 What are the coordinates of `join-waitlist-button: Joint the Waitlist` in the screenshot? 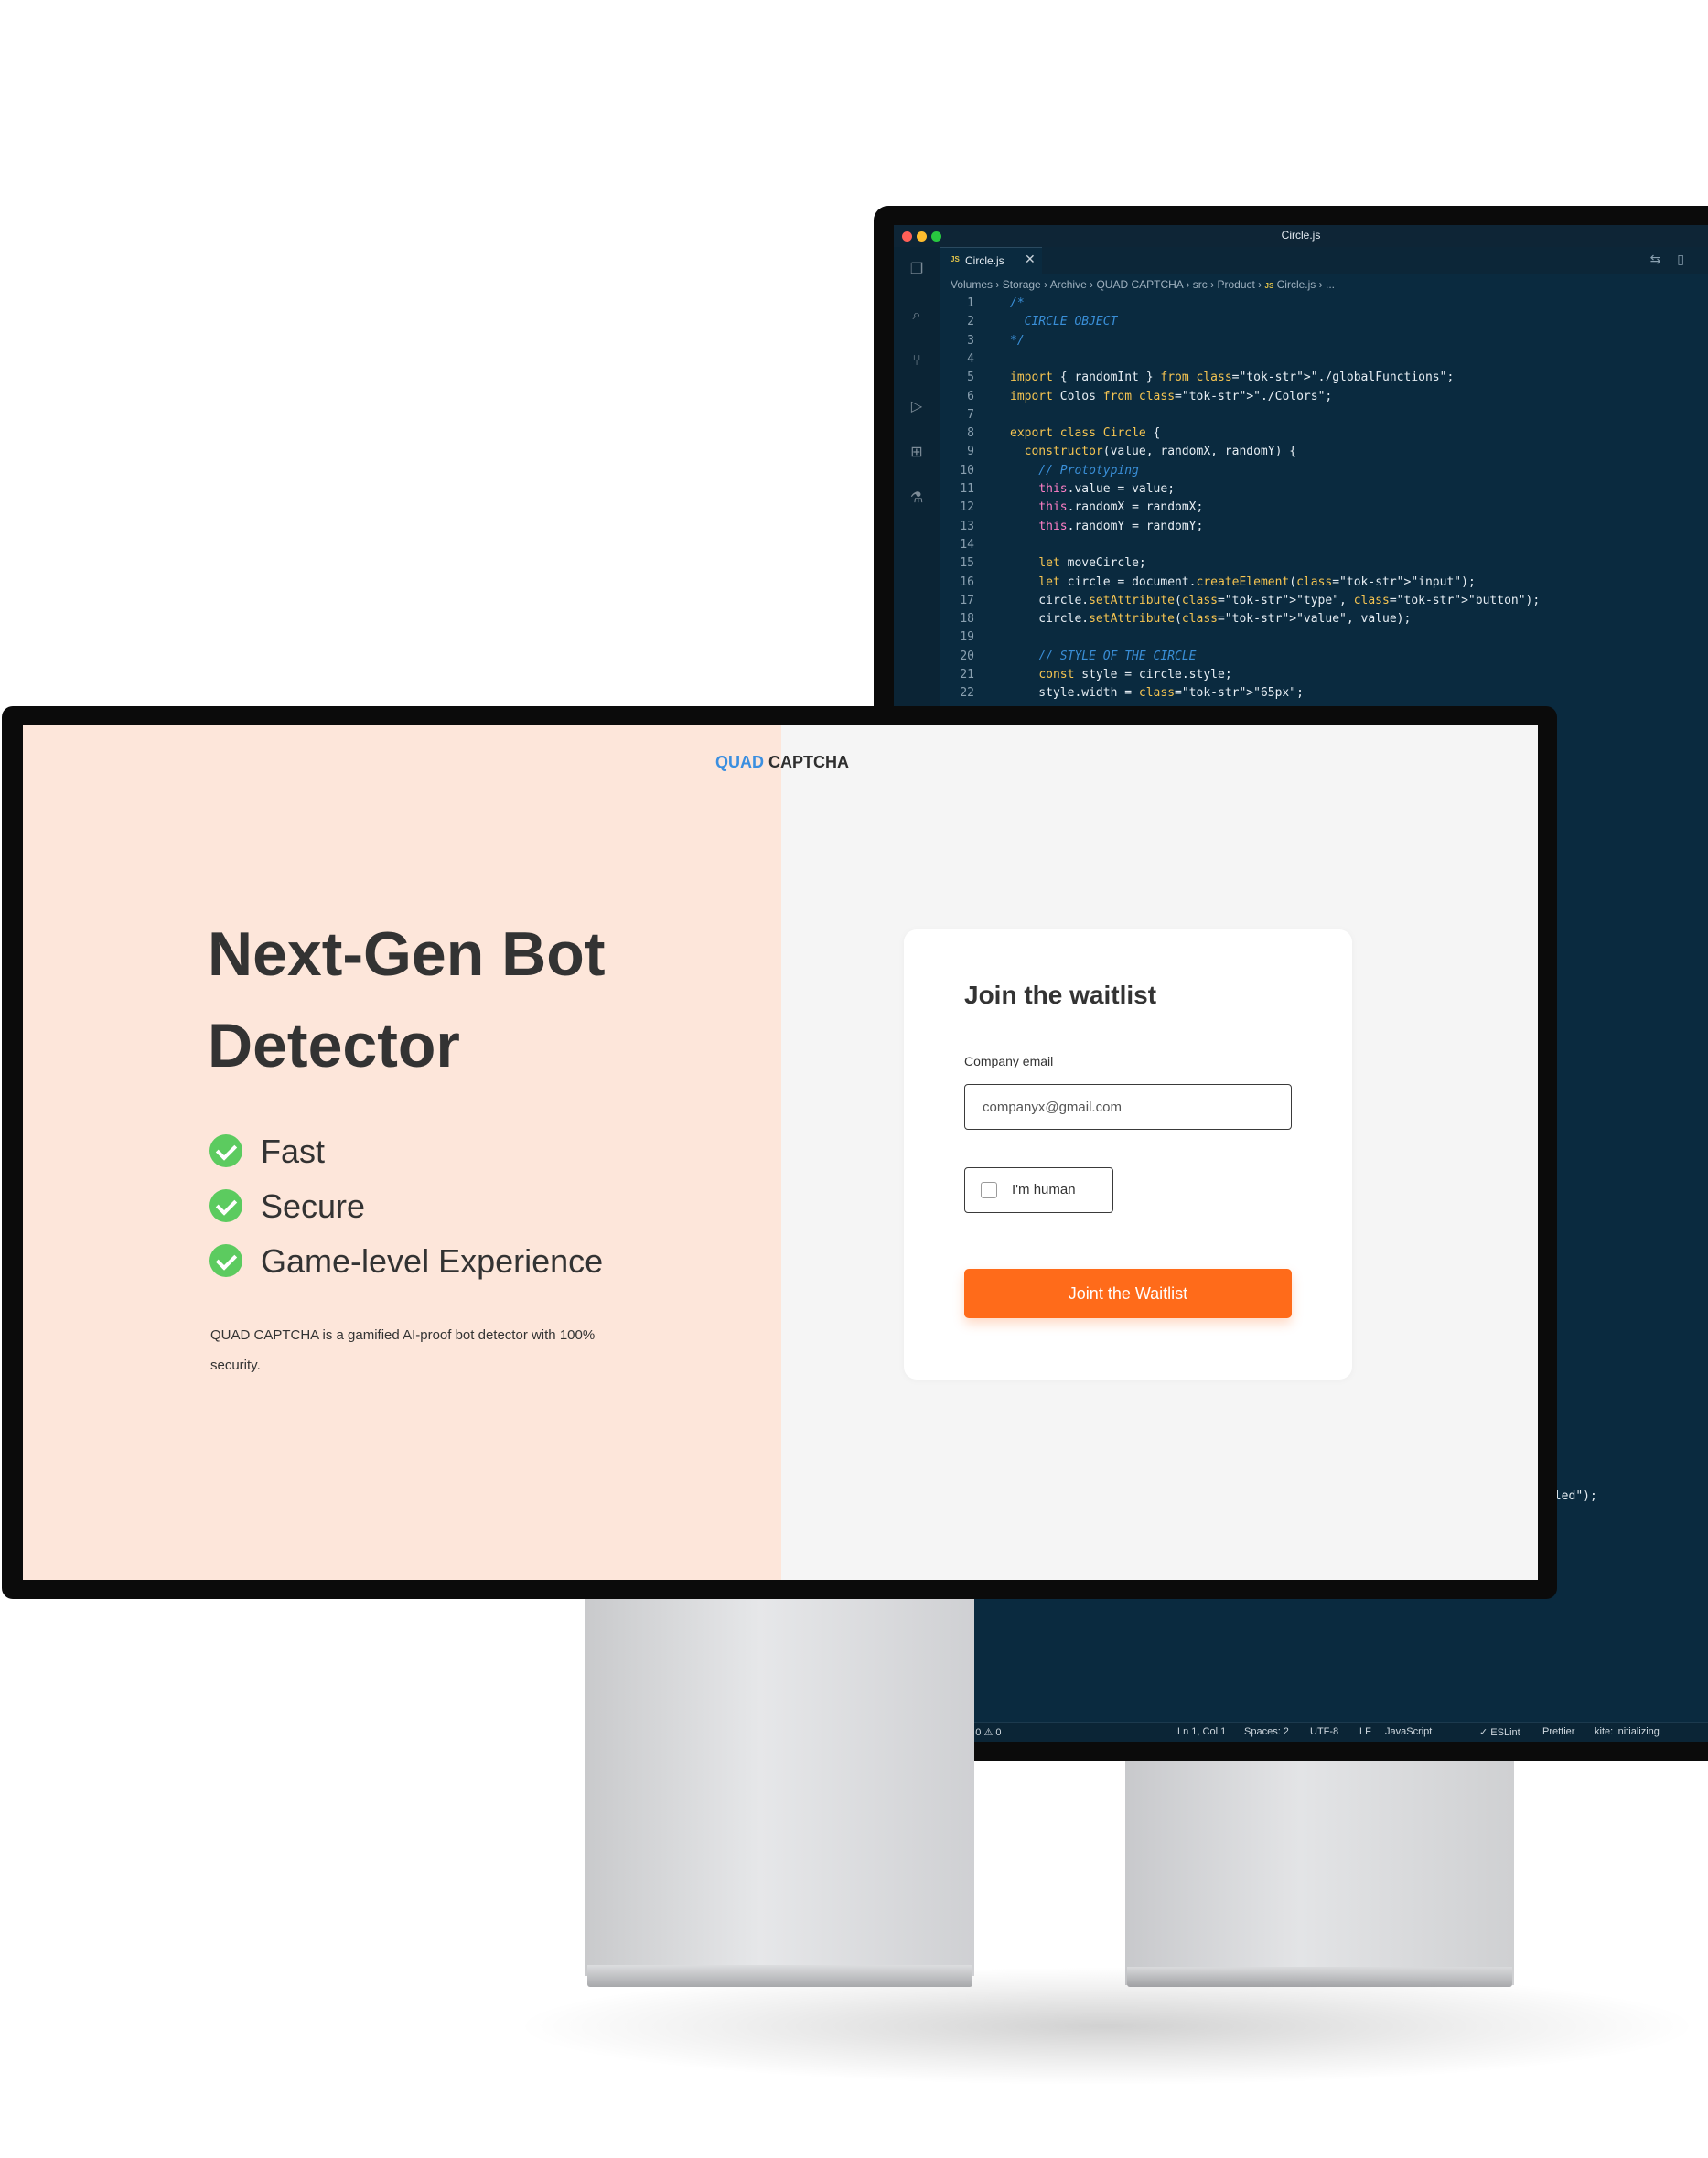 It's located at (1128, 1293).